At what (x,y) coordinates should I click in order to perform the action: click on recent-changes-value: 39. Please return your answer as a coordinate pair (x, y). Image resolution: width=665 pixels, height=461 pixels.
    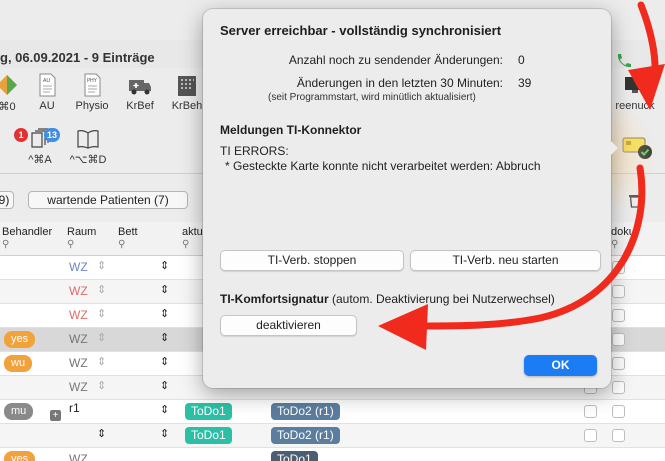
    Looking at the image, I should click on (525, 83).